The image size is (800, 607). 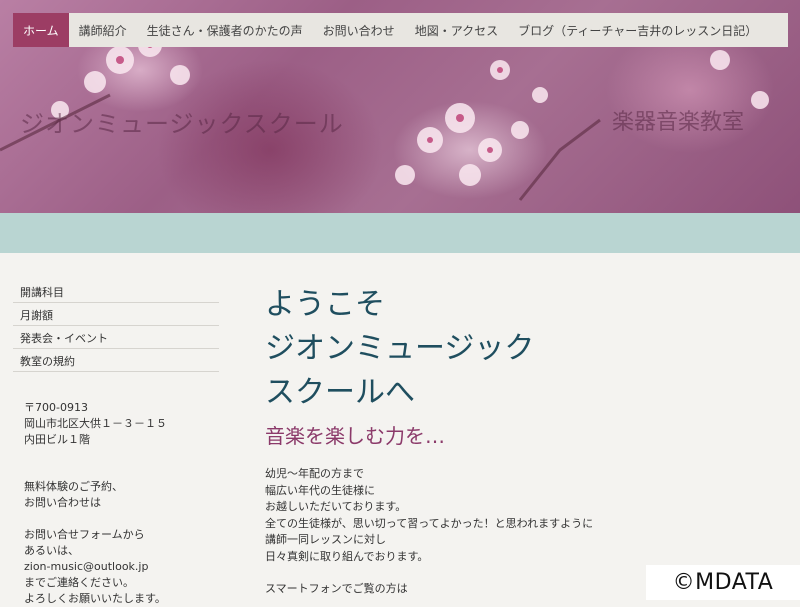 What do you see at coordinates (116, 291) in the screenshot?
I see `sidebar-item-courses: 開講科目` at bounding box center [116, 291].